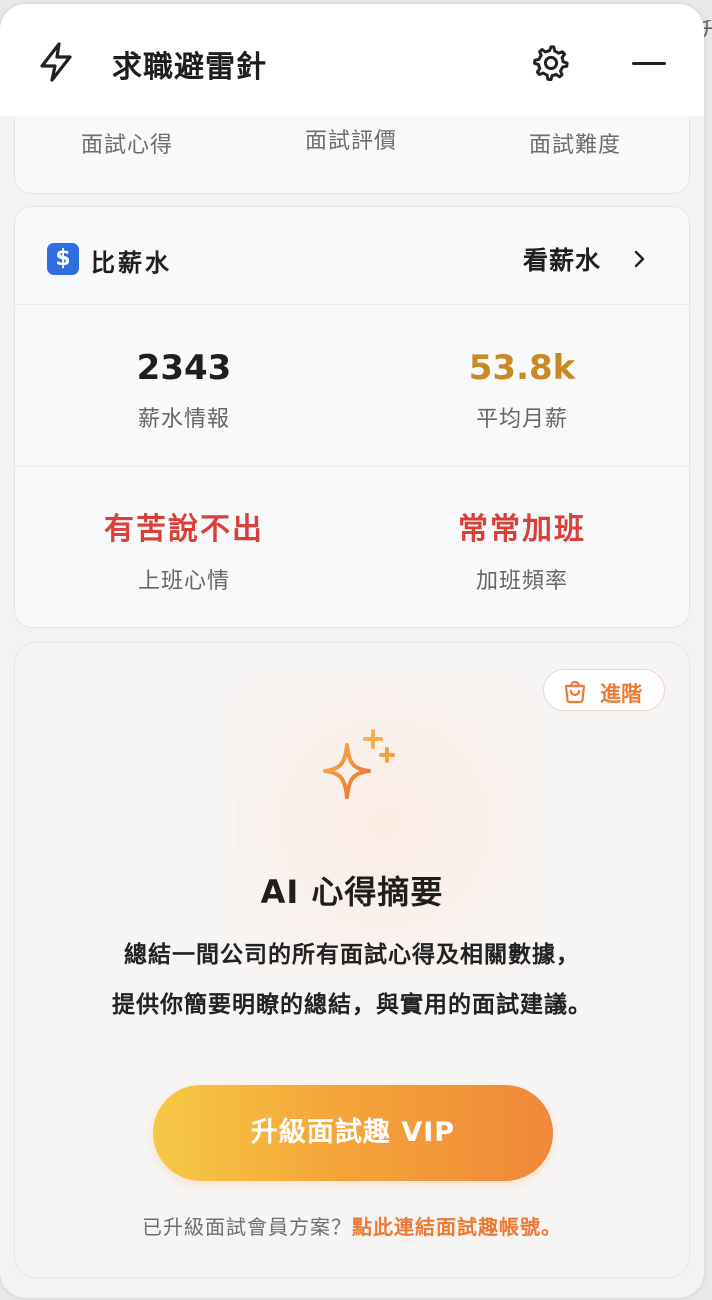  I want to click on interview-stats-labels: 面試心得 面試評價 面試難度, so click(352, 145).